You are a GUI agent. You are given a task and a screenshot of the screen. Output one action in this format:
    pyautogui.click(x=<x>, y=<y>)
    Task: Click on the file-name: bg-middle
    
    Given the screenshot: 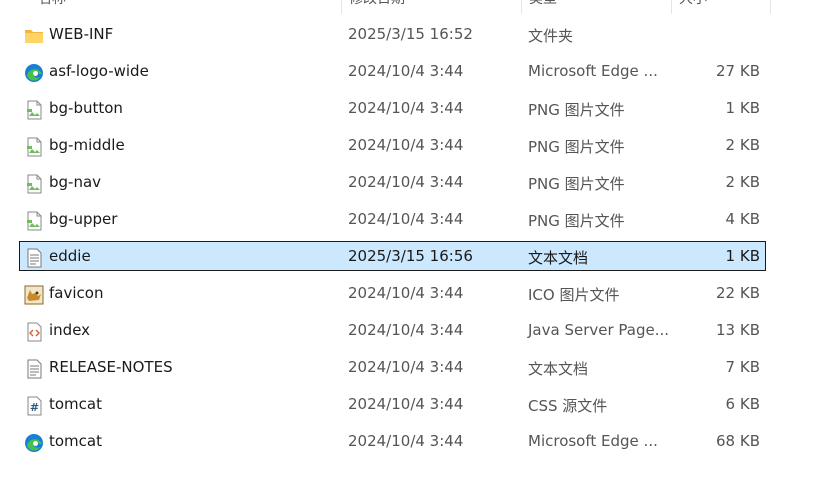 What is the action you would take?
    pyautogui.click(x=87, y=145)
    